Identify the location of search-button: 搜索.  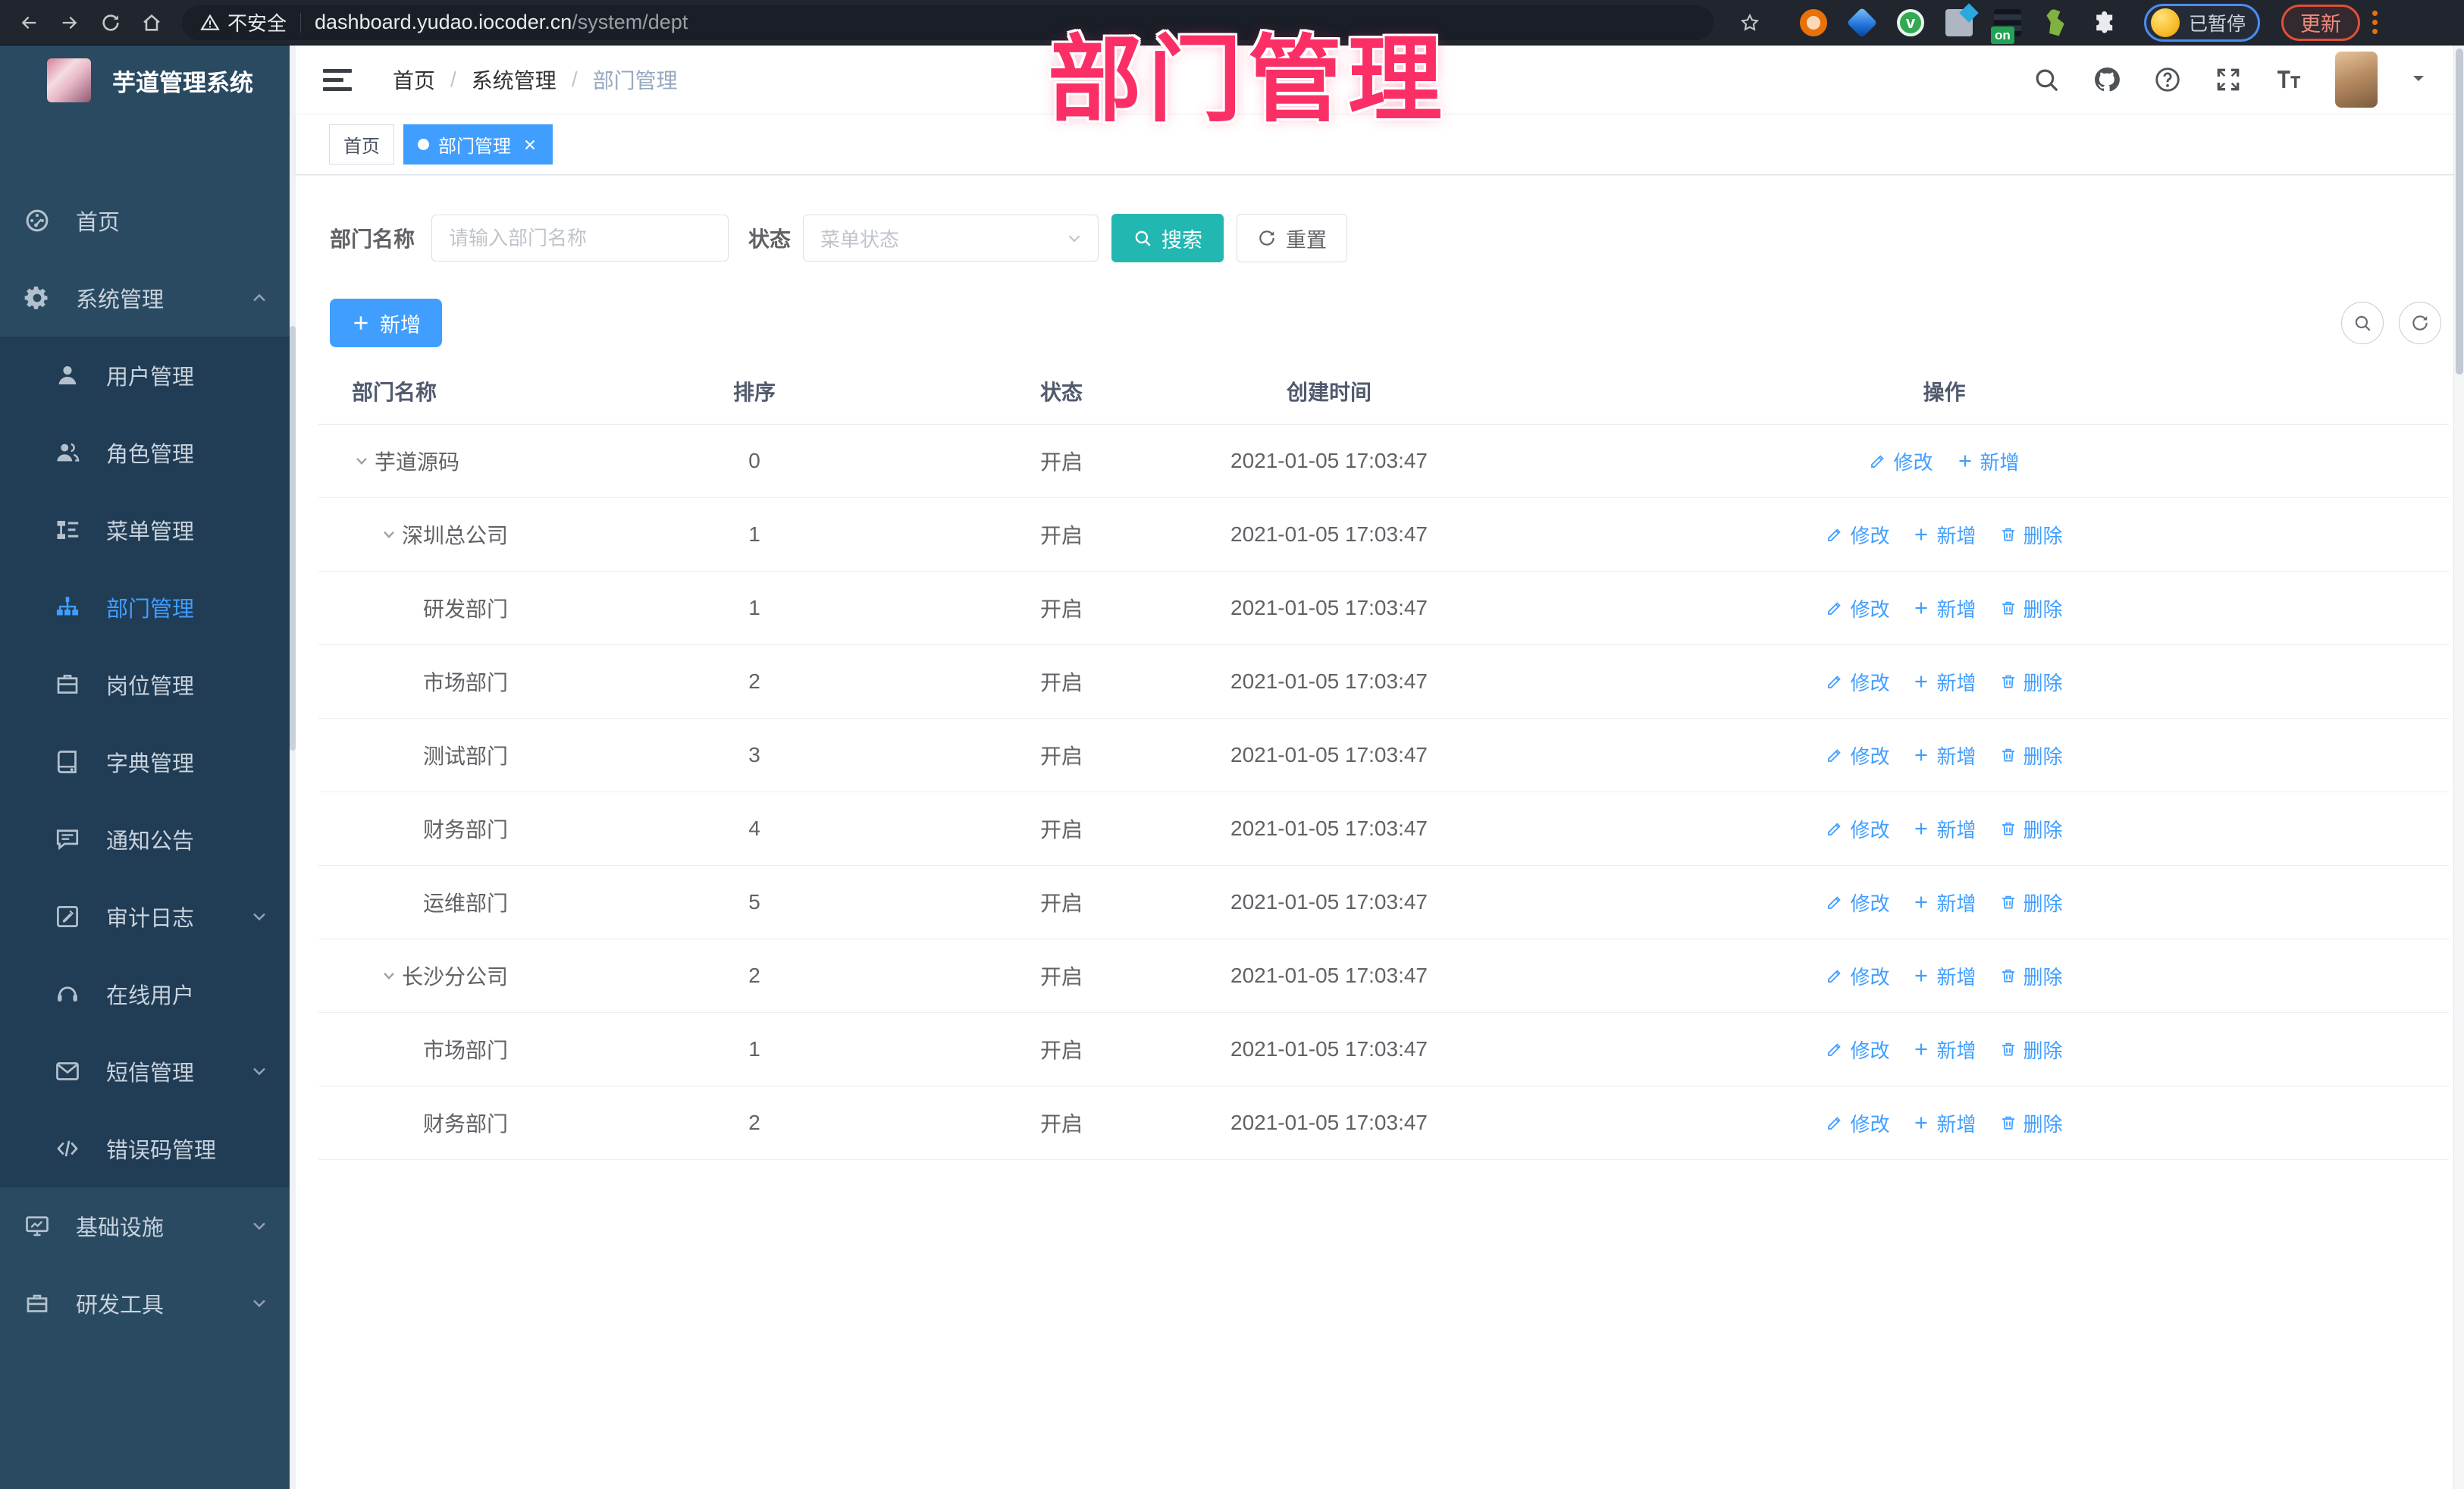
(1168, 238).